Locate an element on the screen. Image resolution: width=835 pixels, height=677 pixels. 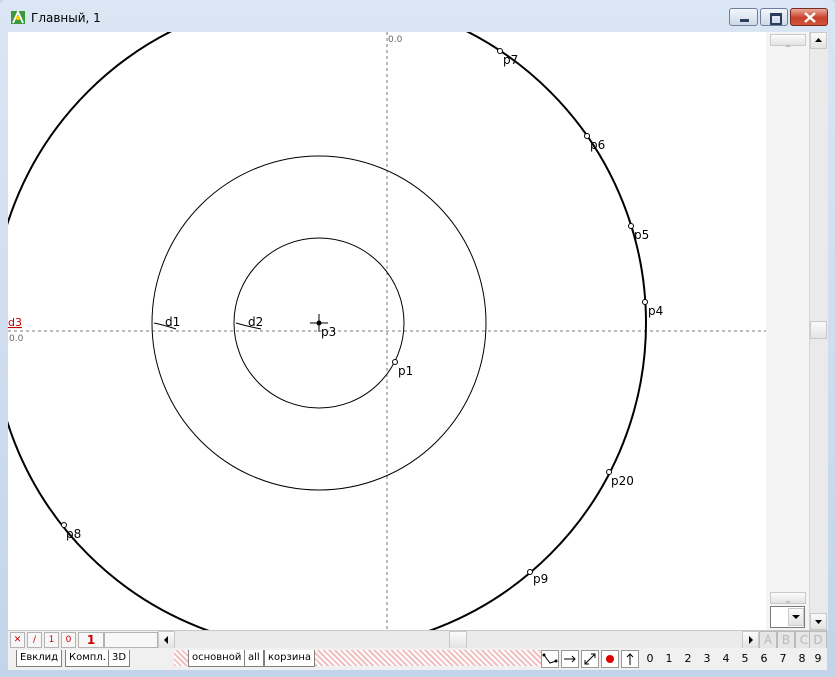
chevron-up-icon is located at coordinates (788, 45).